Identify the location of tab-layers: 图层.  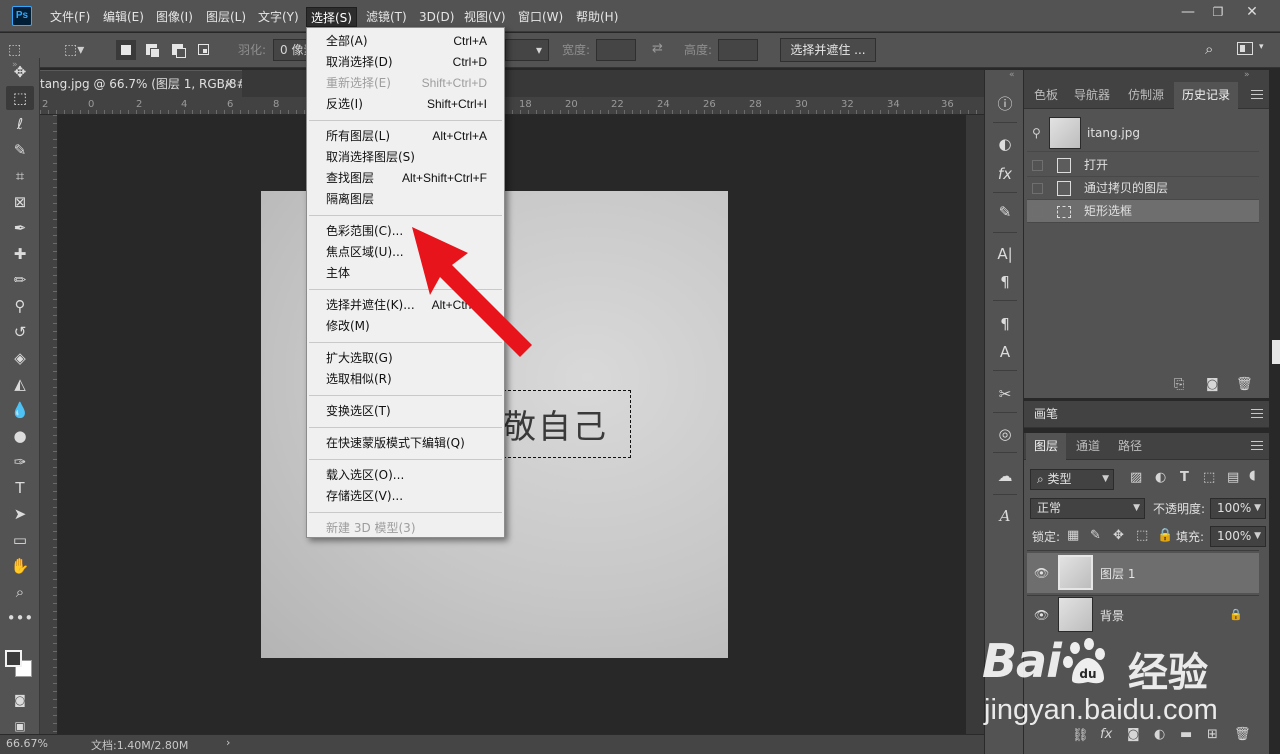
(1046, 446).